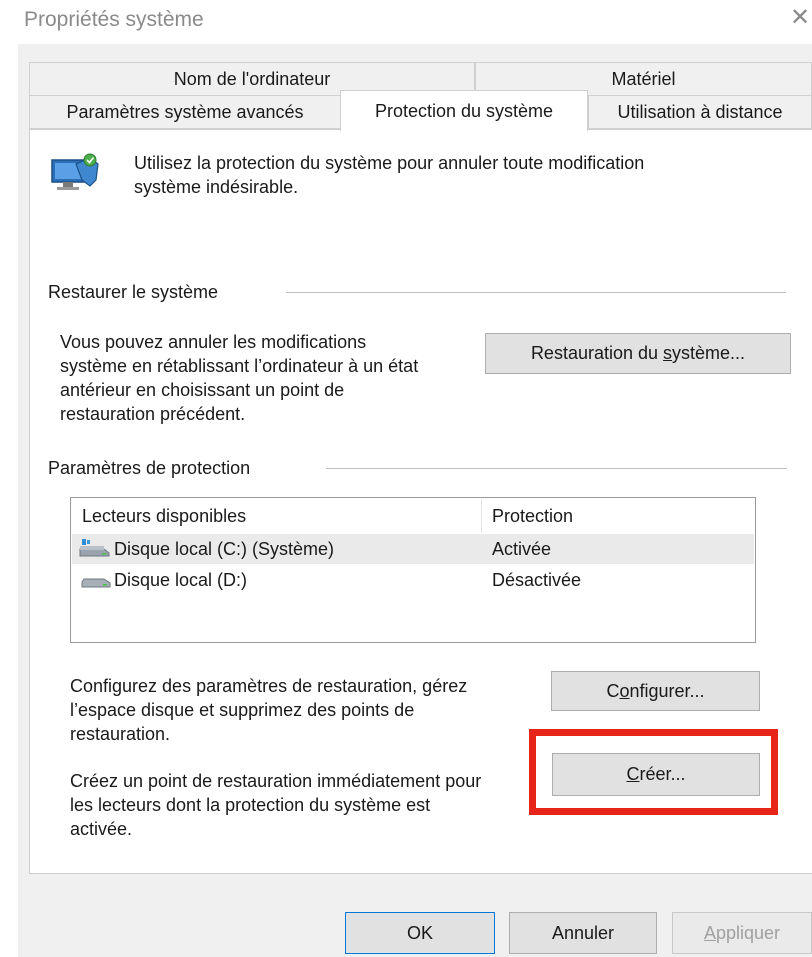  Describe the element at coordinates (653, 772) in the screenshot. I see `create-button-highlight-box` at that location.